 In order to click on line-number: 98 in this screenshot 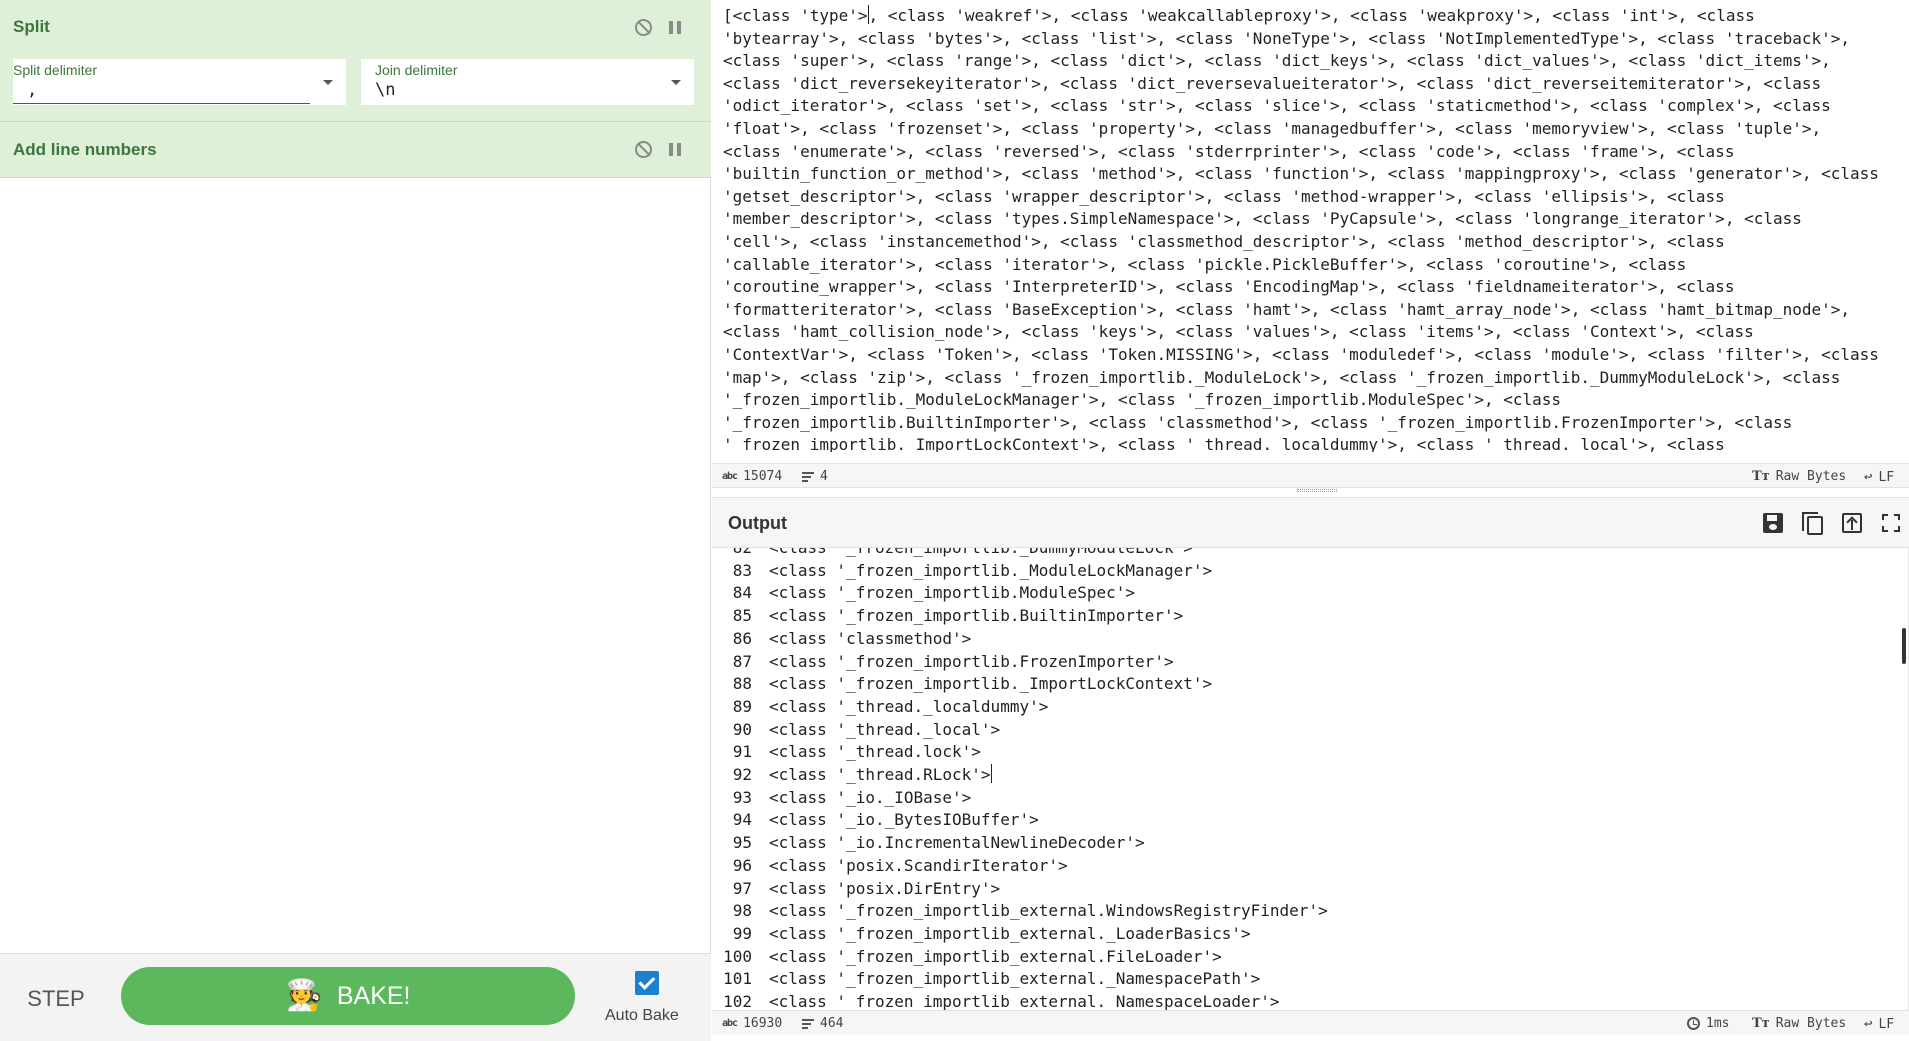, I will do `click(742, 911)`.